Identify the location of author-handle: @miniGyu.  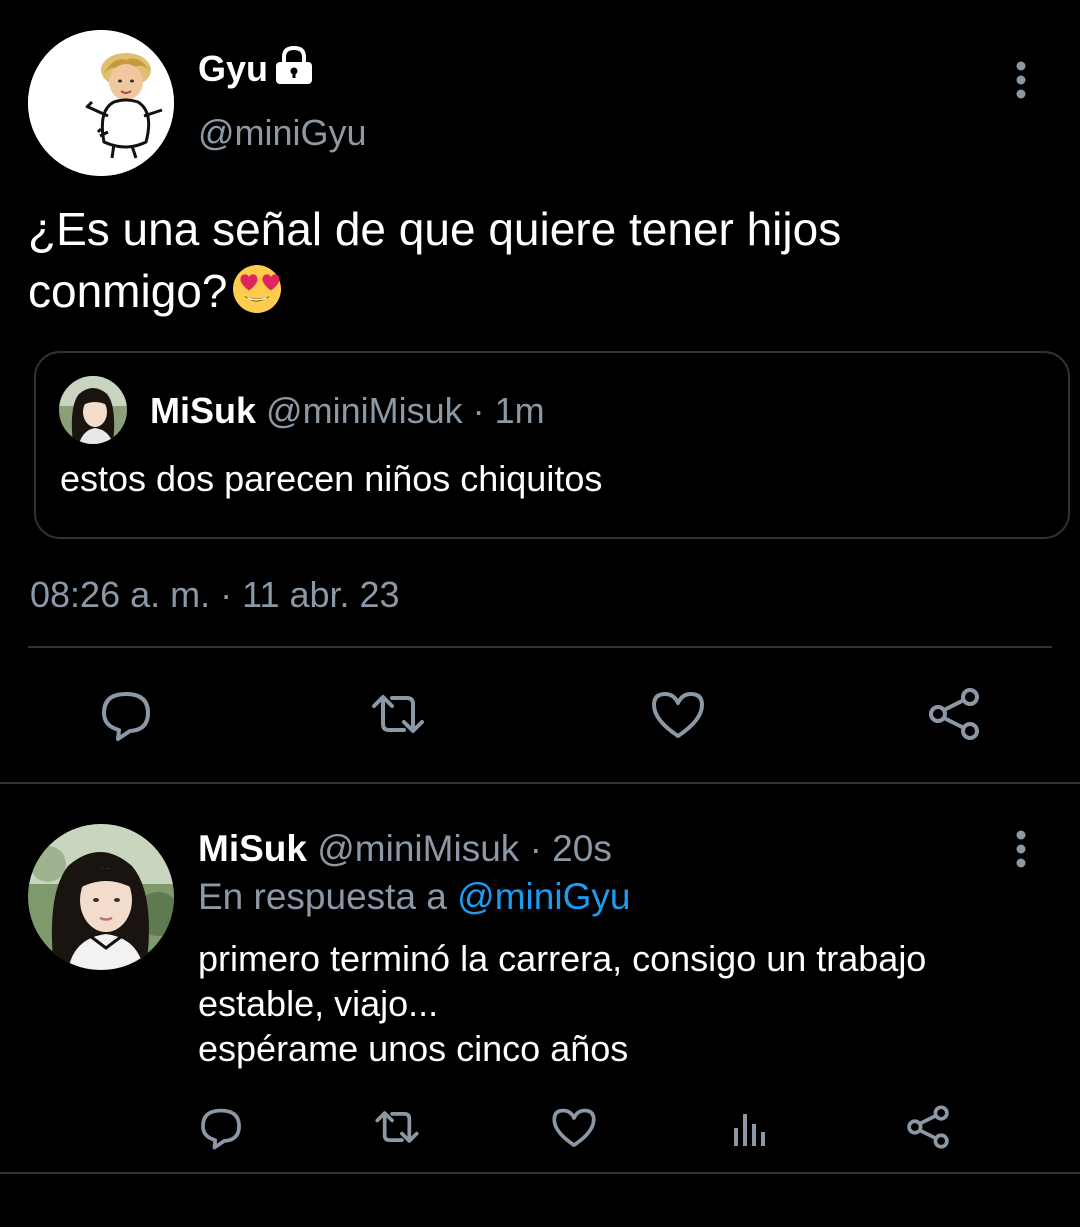
(282, 133).